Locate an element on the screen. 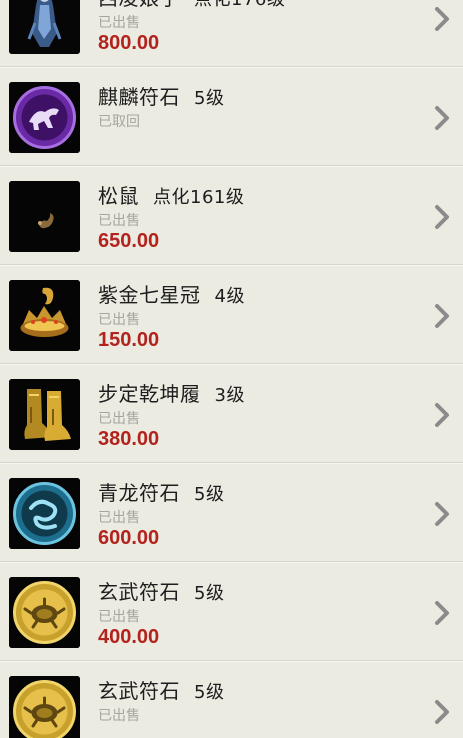 The width and height of the screenshot is (463, 738). figure-icon is located at coordinates (44, 27).